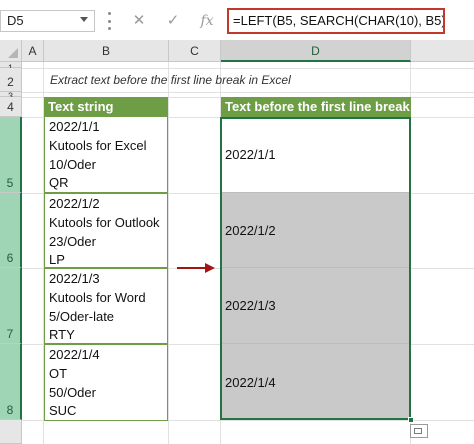 This screenshot has height=444, width=474. I want to click on cell-line: 23/Oder, so click(72, 241).